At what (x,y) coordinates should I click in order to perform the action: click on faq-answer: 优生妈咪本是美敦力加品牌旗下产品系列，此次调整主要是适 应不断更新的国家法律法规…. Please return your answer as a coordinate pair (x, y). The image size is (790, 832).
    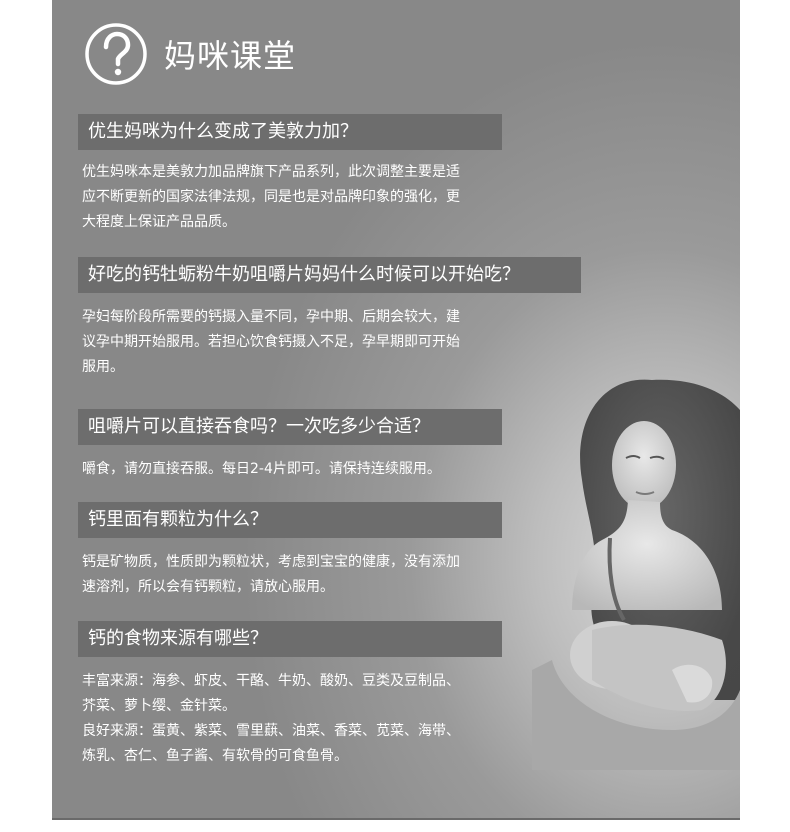
    Looking at the image, I should click on (302, 197).